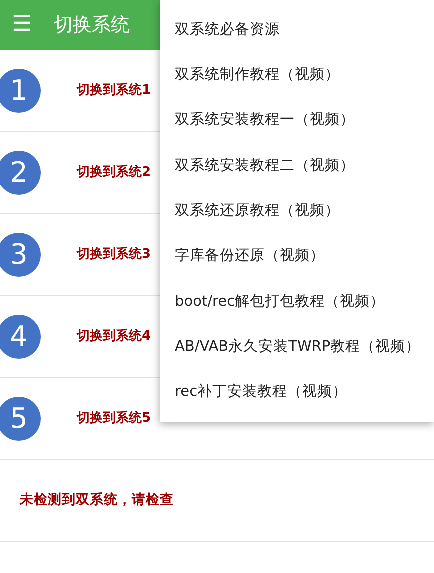  What do you see at coordinates (297, 211) in the screenshot?
I see `menu-item: 双系统还原教程（视频）` at bounding box center [297, 211].